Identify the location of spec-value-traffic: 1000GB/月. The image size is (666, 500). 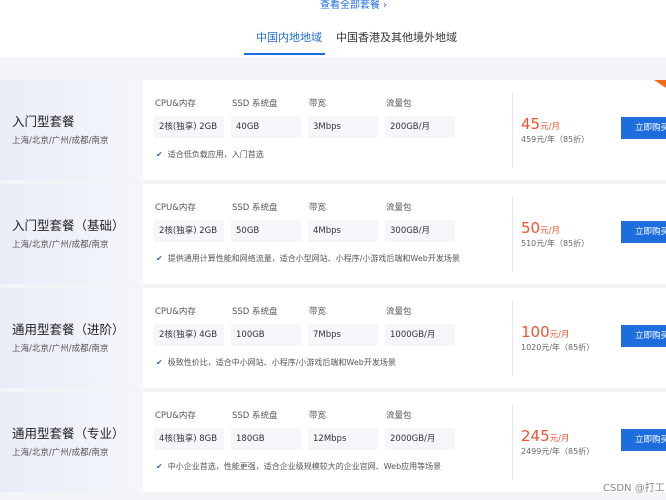
(420, 335).